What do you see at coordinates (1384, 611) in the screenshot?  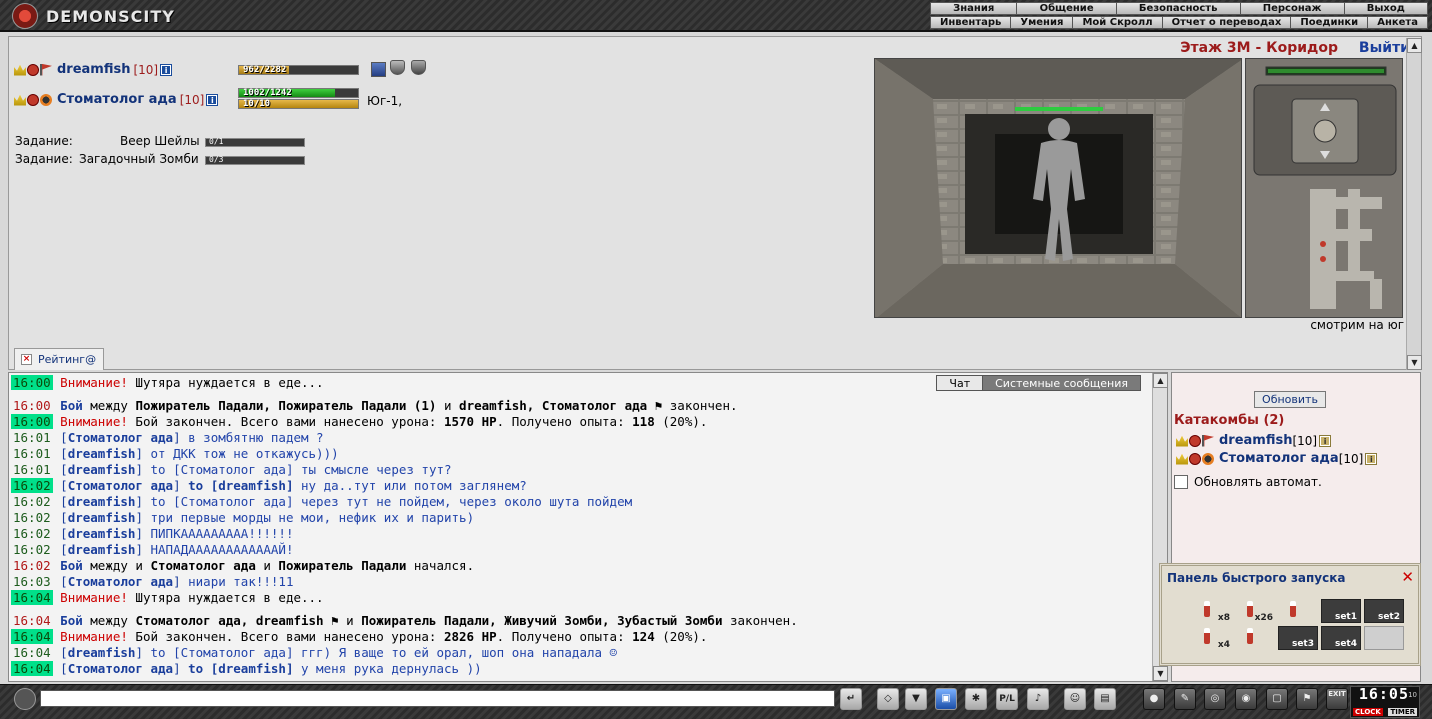 I see `equipment-set-slot: set2` at bounding box center [1384, 611].